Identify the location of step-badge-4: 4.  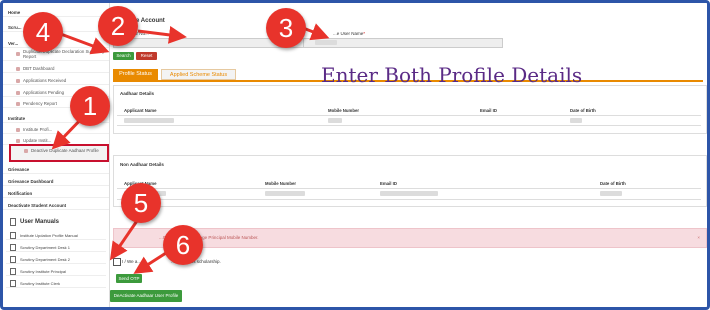
(43, 32).